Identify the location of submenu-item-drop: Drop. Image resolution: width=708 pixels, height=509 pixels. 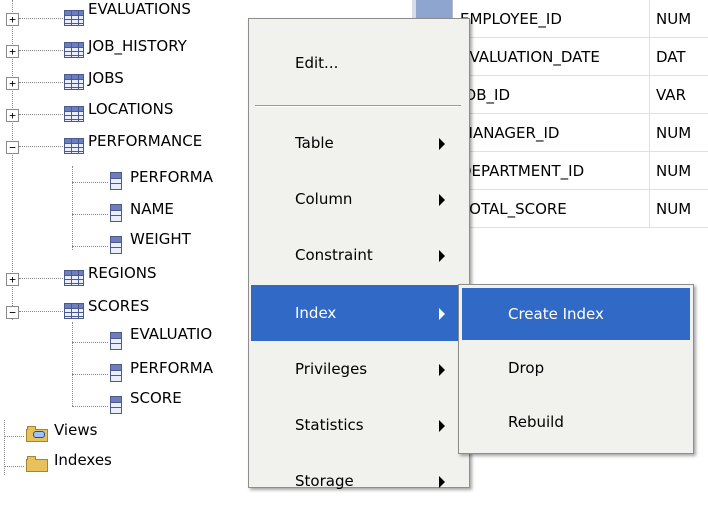
(576, 368).